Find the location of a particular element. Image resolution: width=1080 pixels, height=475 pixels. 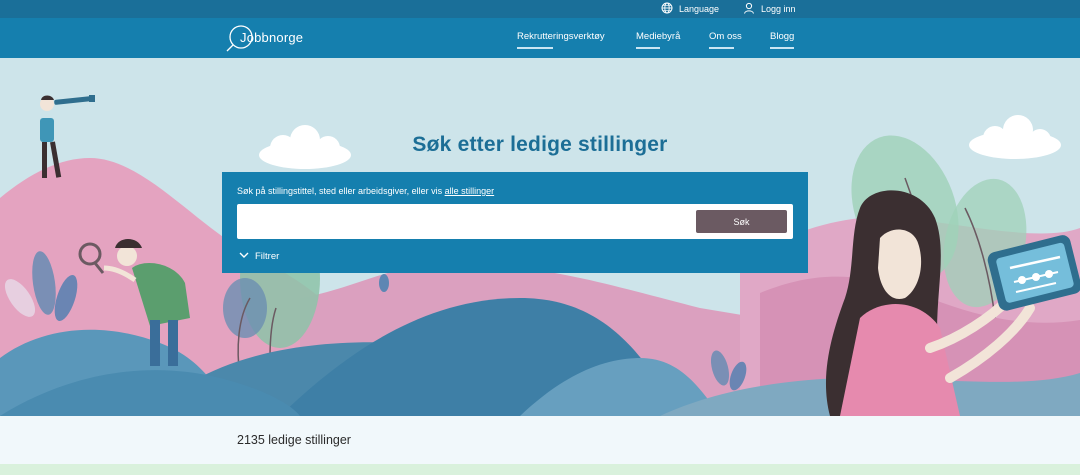

globe-icon is located at coordinates (667, 9).